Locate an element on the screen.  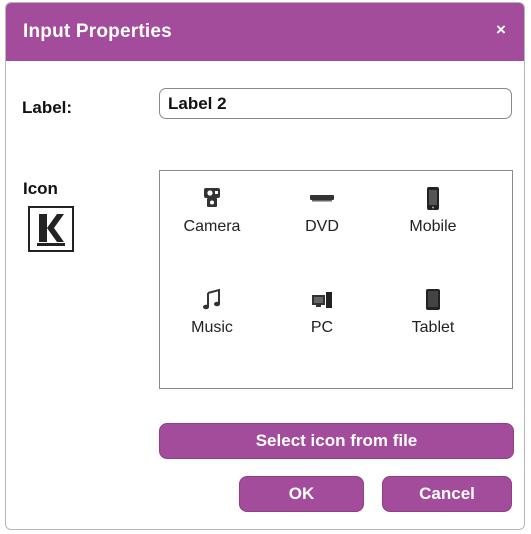
dvd-icon is located at coordinates (322, 198).